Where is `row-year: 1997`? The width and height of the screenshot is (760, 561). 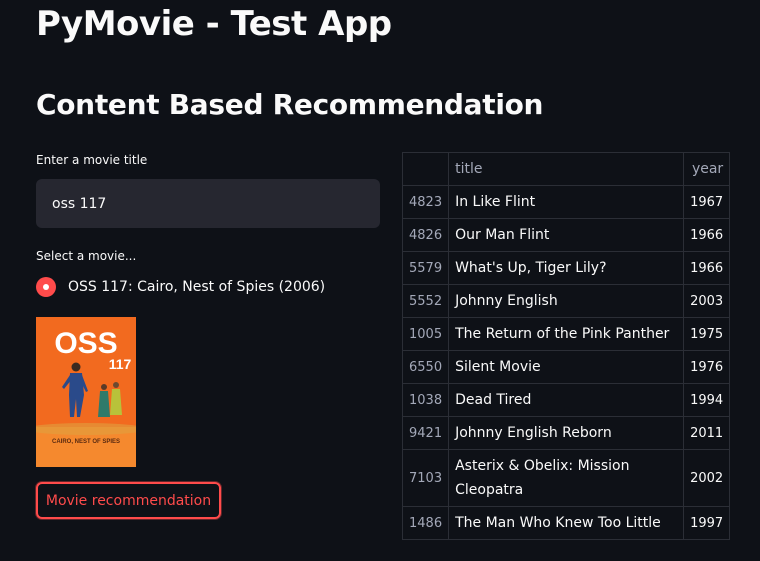 row-year: 1997 is located at coordinates (707, 523).